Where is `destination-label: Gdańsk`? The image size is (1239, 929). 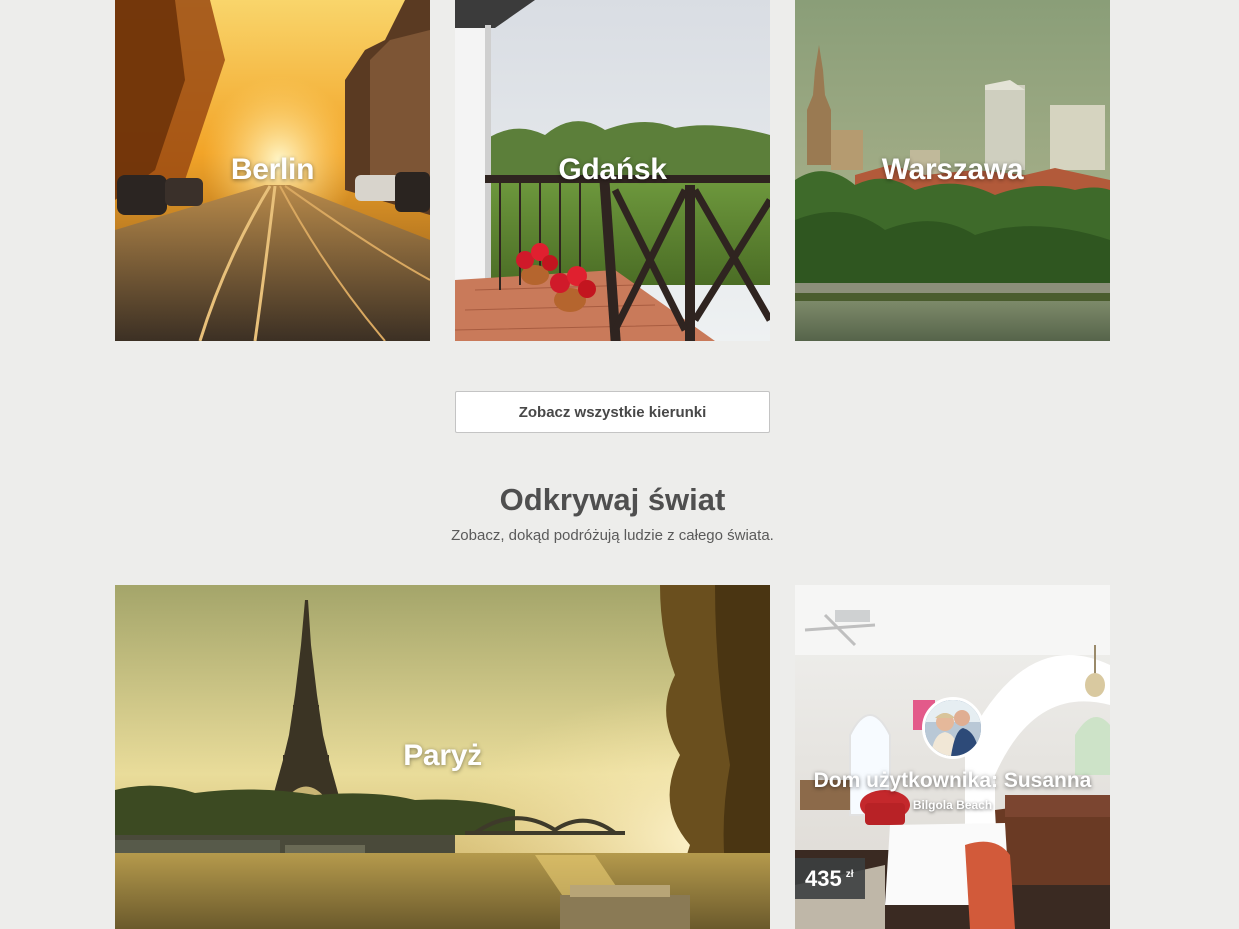
destination-label: Gdańsk is located at coordinates (612, 169).